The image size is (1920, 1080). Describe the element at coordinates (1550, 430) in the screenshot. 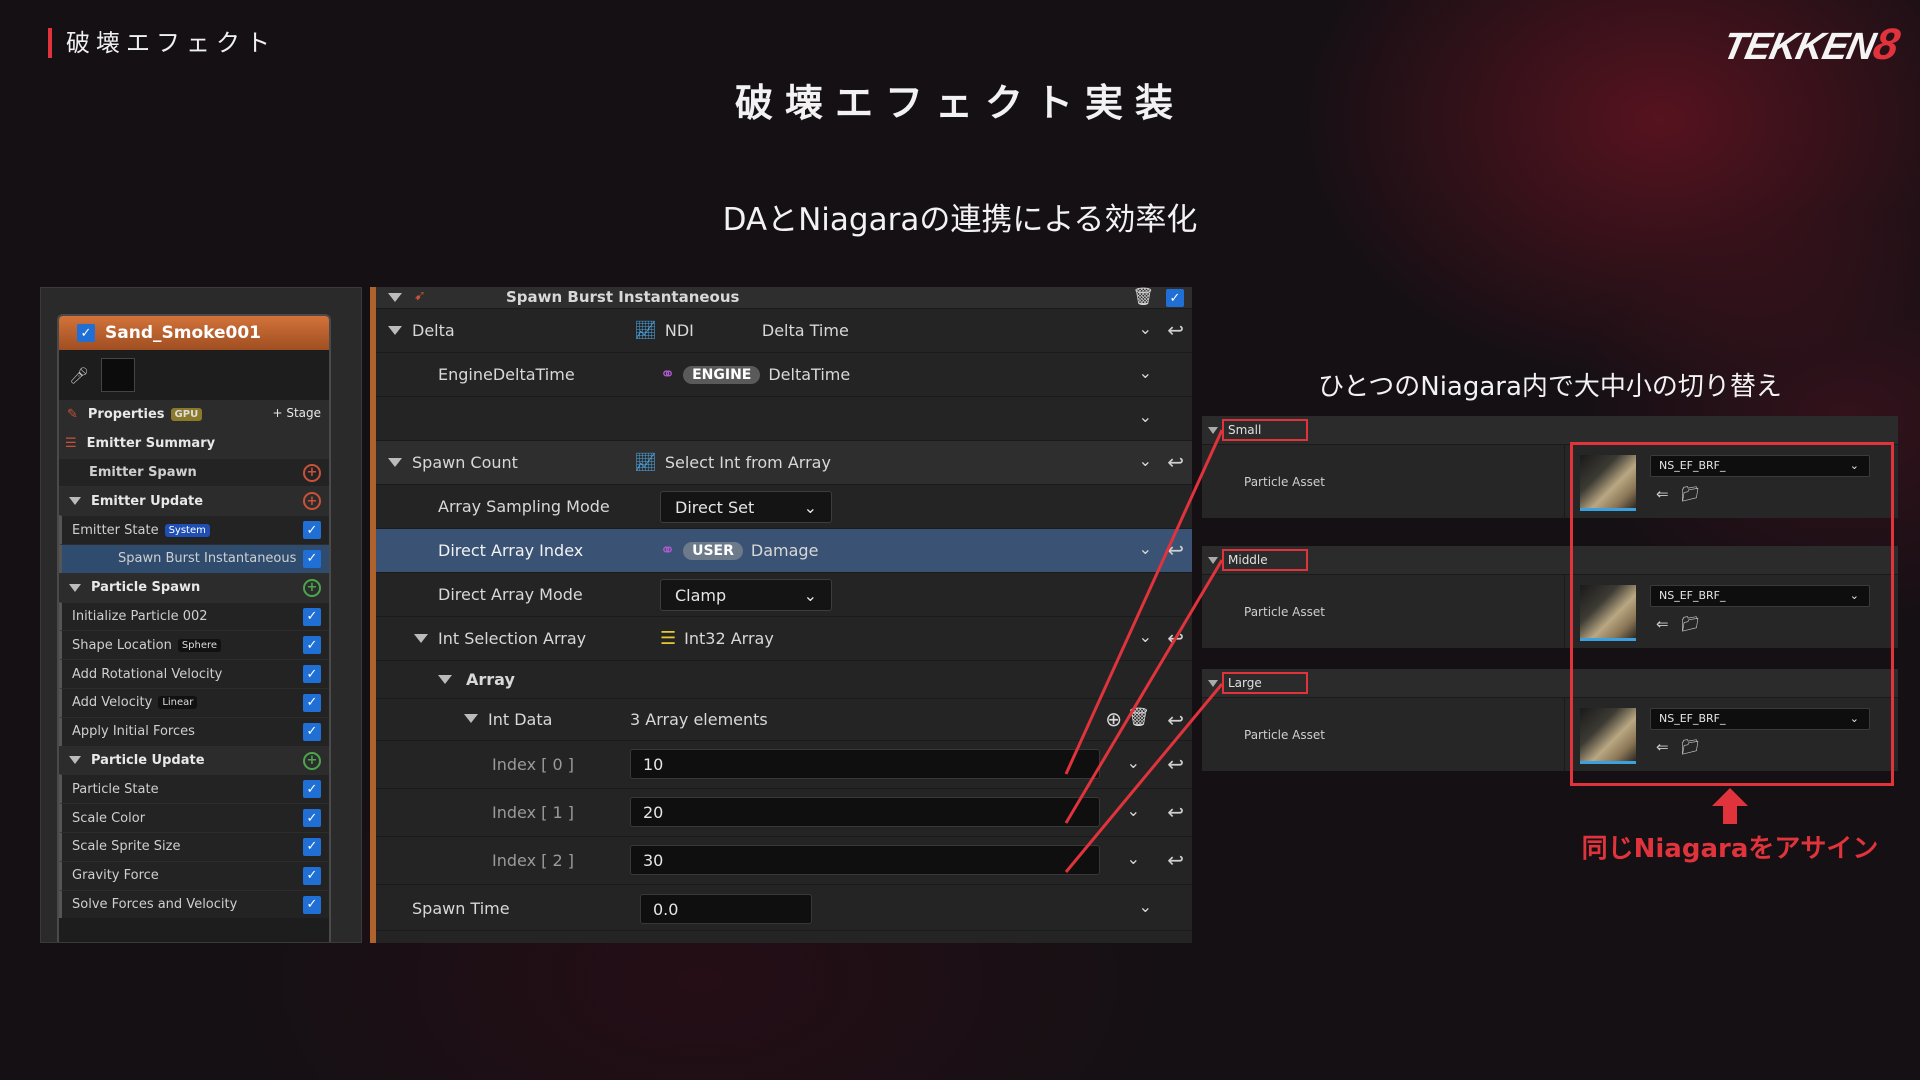

I see `asset-section-header: Small` at that location.